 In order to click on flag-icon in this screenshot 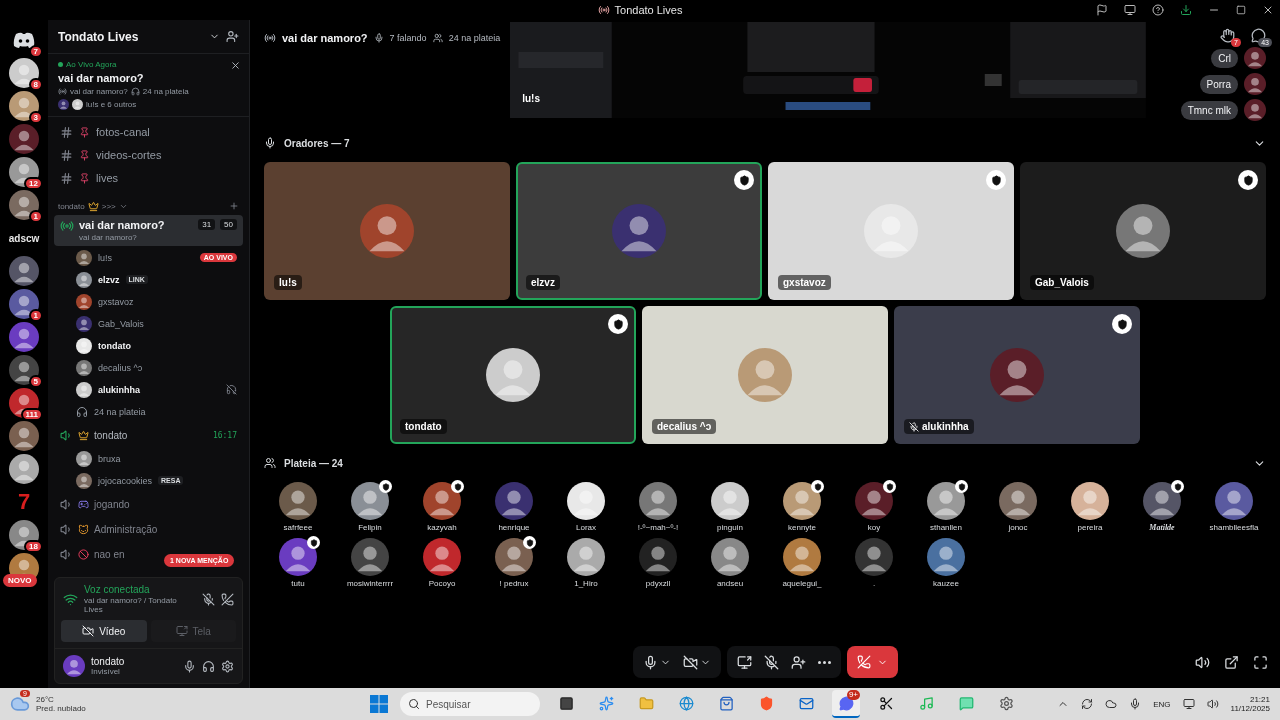, I will do `click(1102, 10)`.